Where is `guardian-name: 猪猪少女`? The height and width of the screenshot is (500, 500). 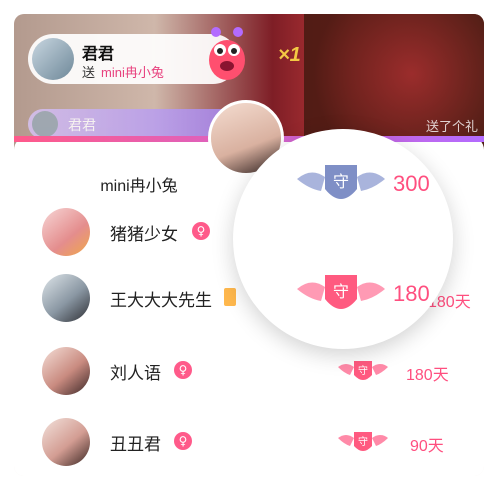 guardian-name: 猪猪少女 is located at coordinates (144, 234).